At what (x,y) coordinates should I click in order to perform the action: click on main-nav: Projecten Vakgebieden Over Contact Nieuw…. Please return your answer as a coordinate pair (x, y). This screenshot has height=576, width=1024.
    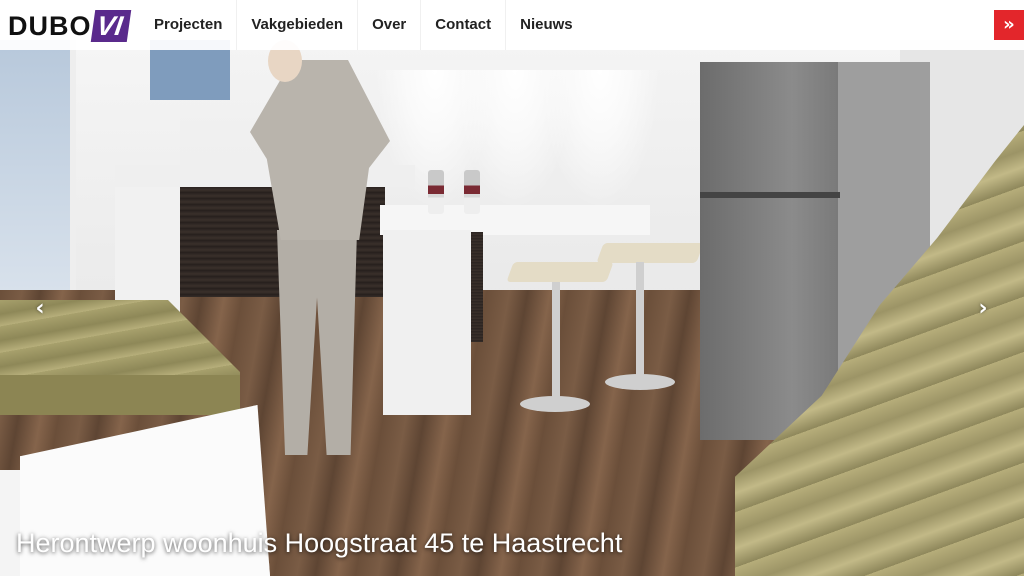
    Looking at the image, I should click on (363, 25).